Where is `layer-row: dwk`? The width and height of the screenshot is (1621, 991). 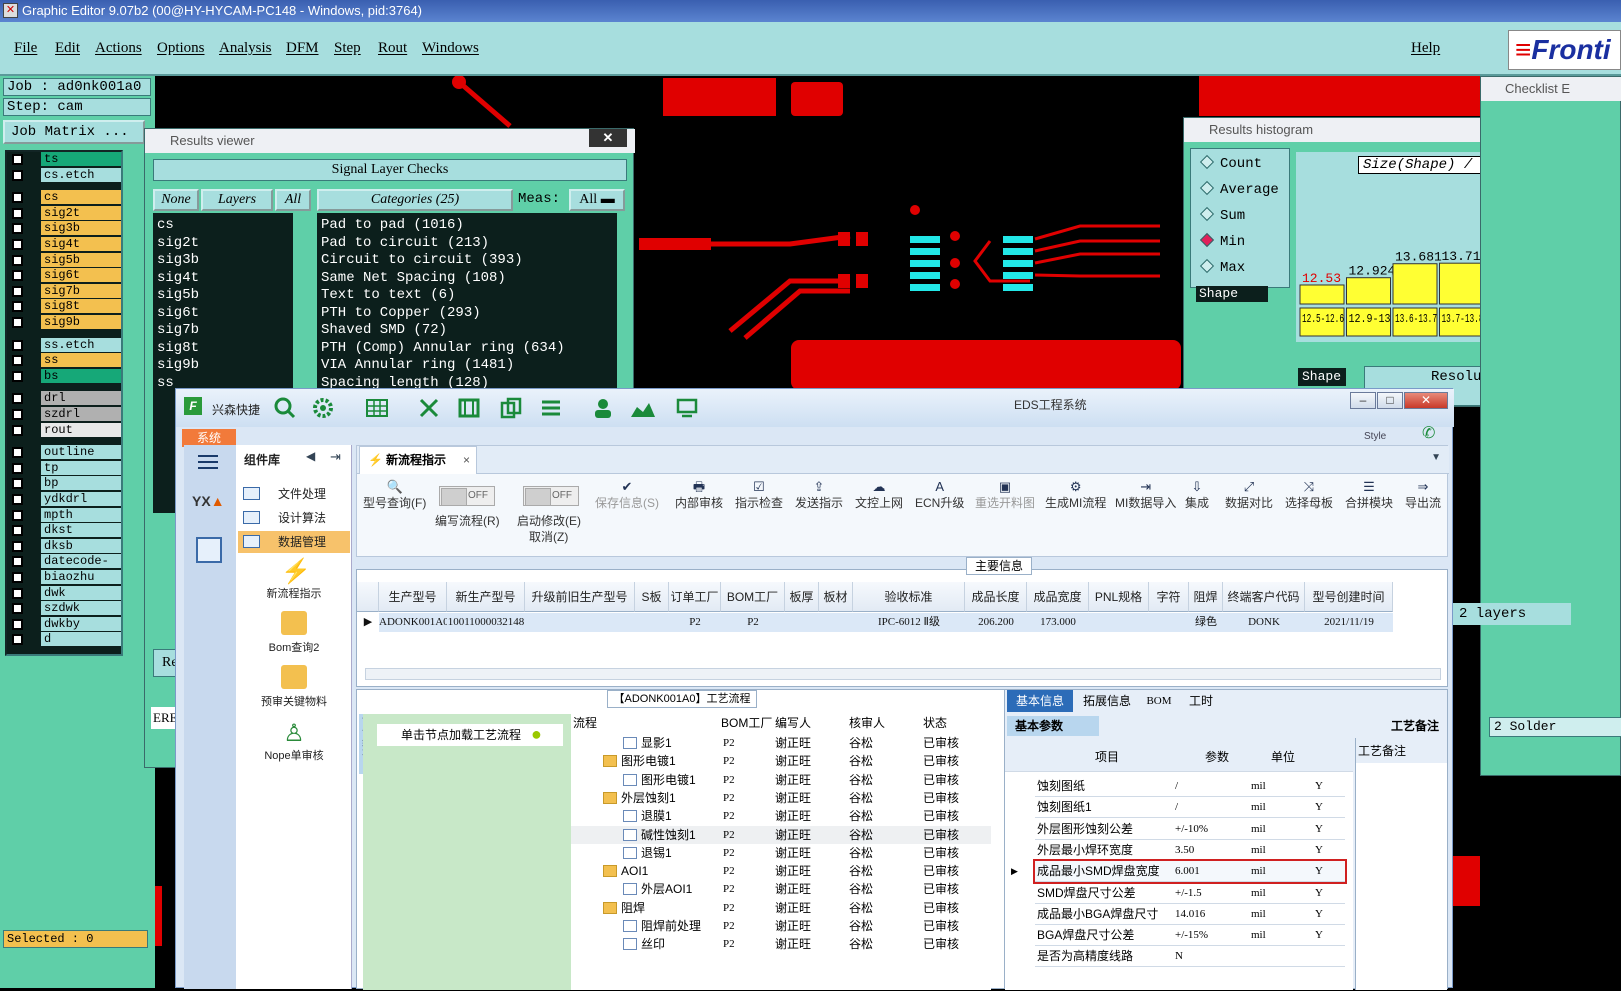 layer-row: dwk is located at coordinates (65, 593).